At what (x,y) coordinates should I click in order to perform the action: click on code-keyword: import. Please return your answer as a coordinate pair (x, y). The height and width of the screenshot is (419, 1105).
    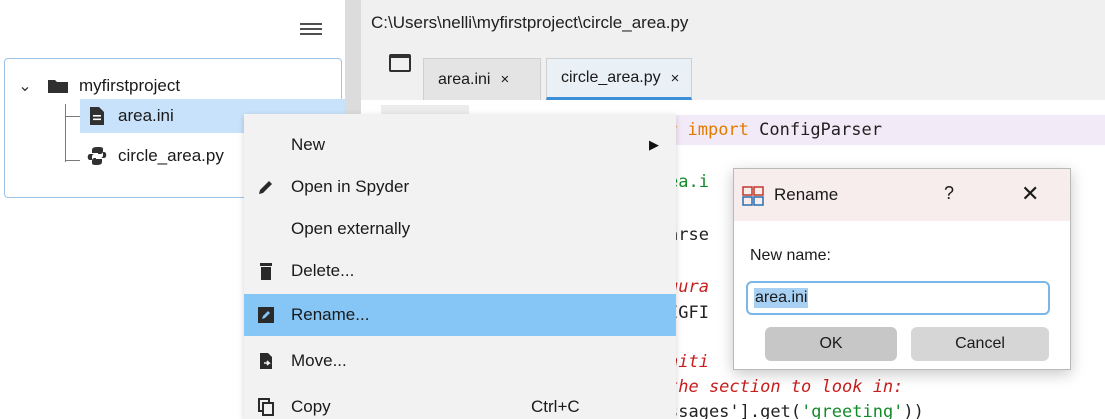
    Looking at the image, I should click on (718, 130).